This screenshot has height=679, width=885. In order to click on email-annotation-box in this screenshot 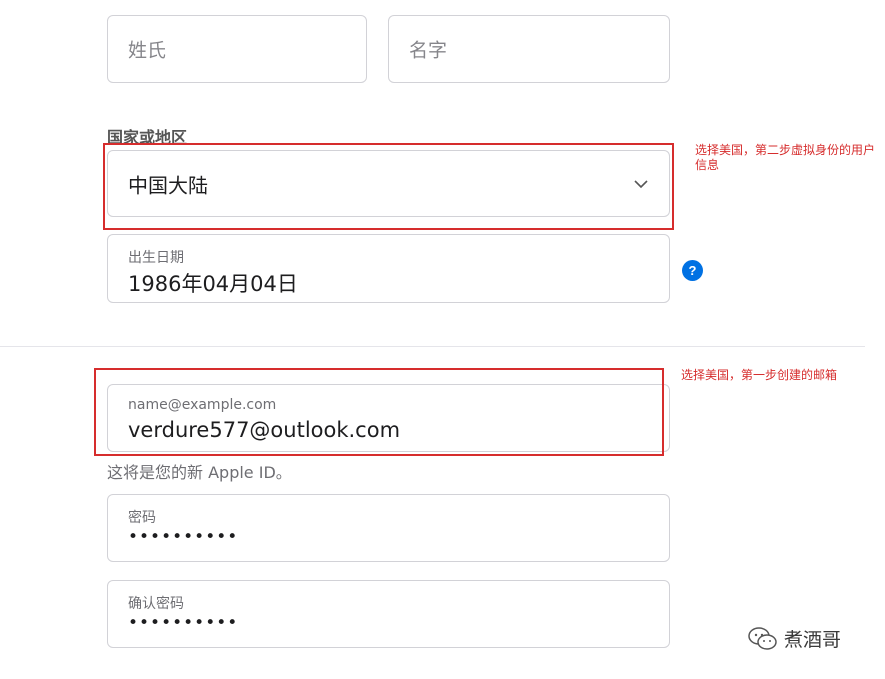, I will do `click(379, 412)`.